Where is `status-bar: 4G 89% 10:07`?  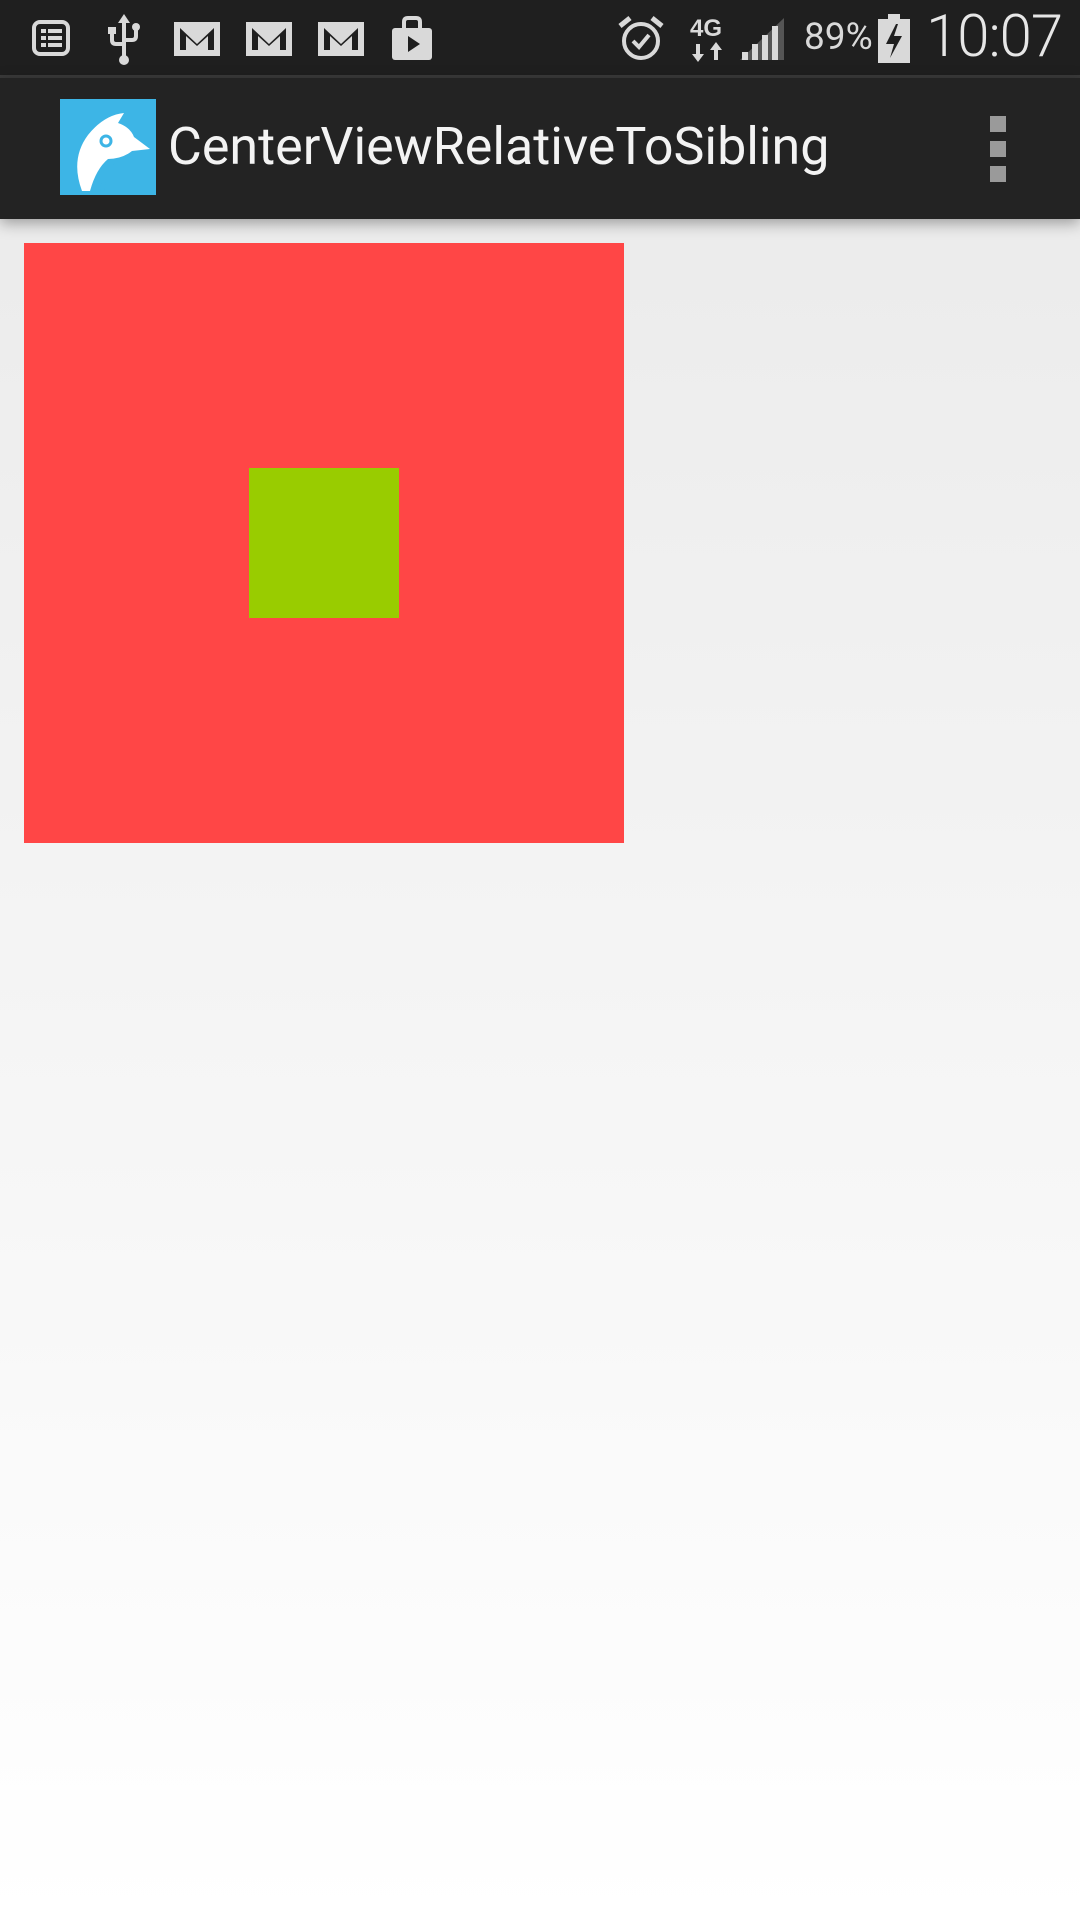 status-bar: 4G 89% 10:07 is located at coordinates (540, 39).